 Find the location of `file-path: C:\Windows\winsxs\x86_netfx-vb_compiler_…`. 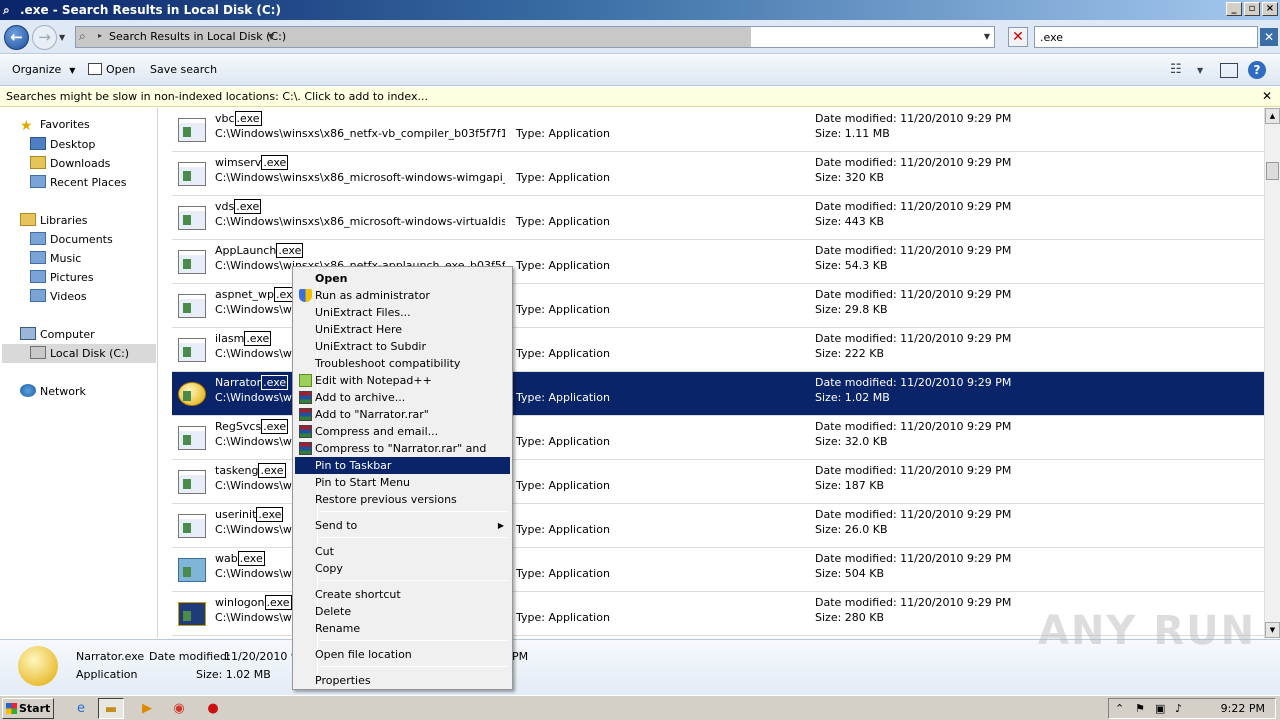

file-path: C:\Windows\winsxs\x86_netfx-vb_compiler_… is located at coordinates (360, 133).